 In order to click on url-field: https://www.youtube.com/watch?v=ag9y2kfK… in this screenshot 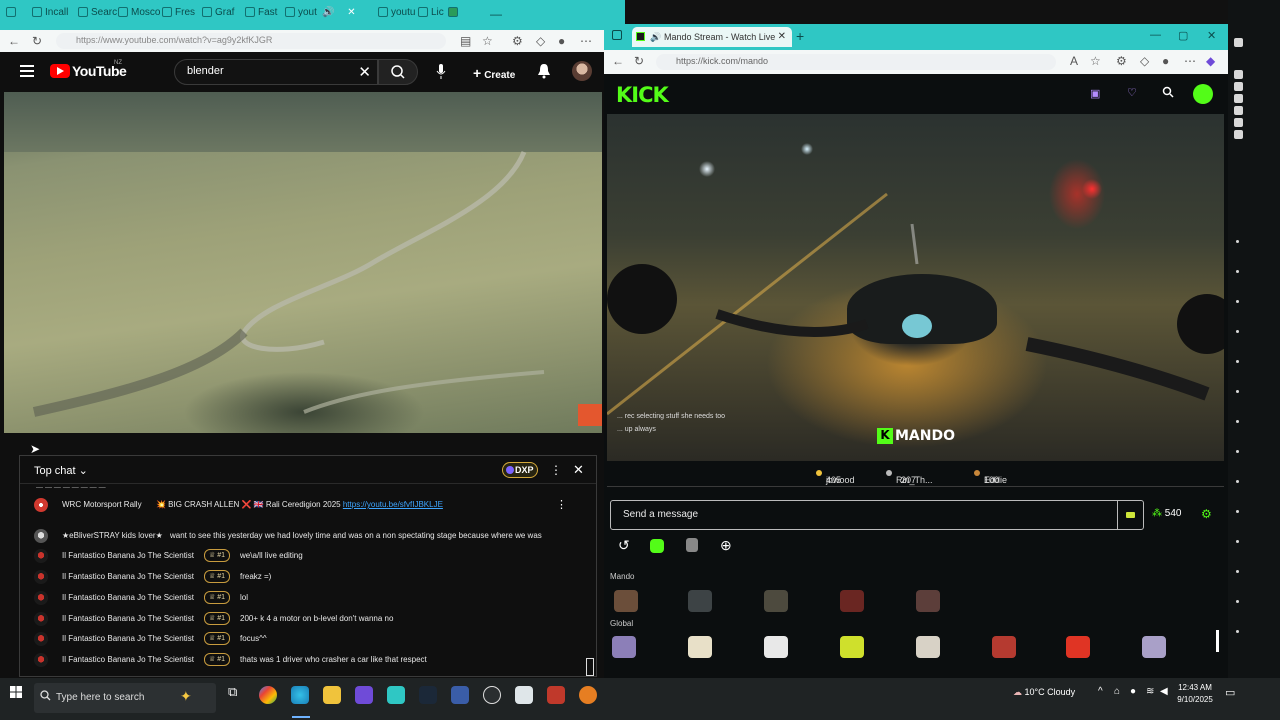, I will do `click(251, 41)`.